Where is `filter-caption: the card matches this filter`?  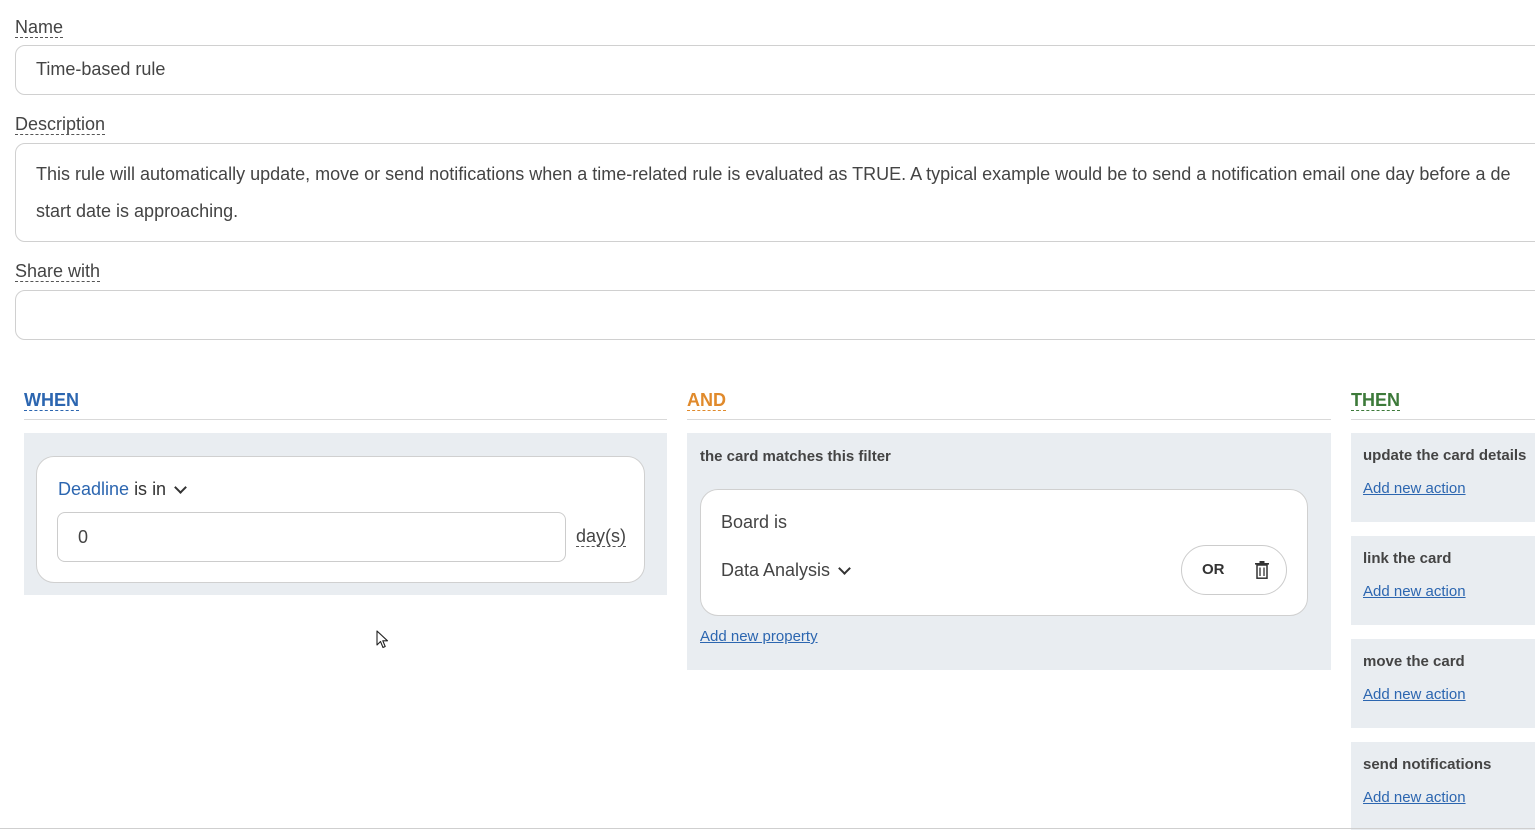
filter-caption: the card matches this filter is located at coordinates (795, 456).